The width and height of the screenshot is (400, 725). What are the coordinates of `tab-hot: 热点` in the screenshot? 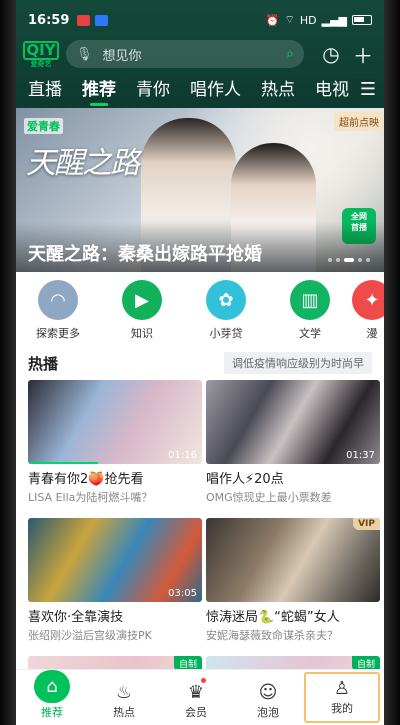 It's located at (278, 91).